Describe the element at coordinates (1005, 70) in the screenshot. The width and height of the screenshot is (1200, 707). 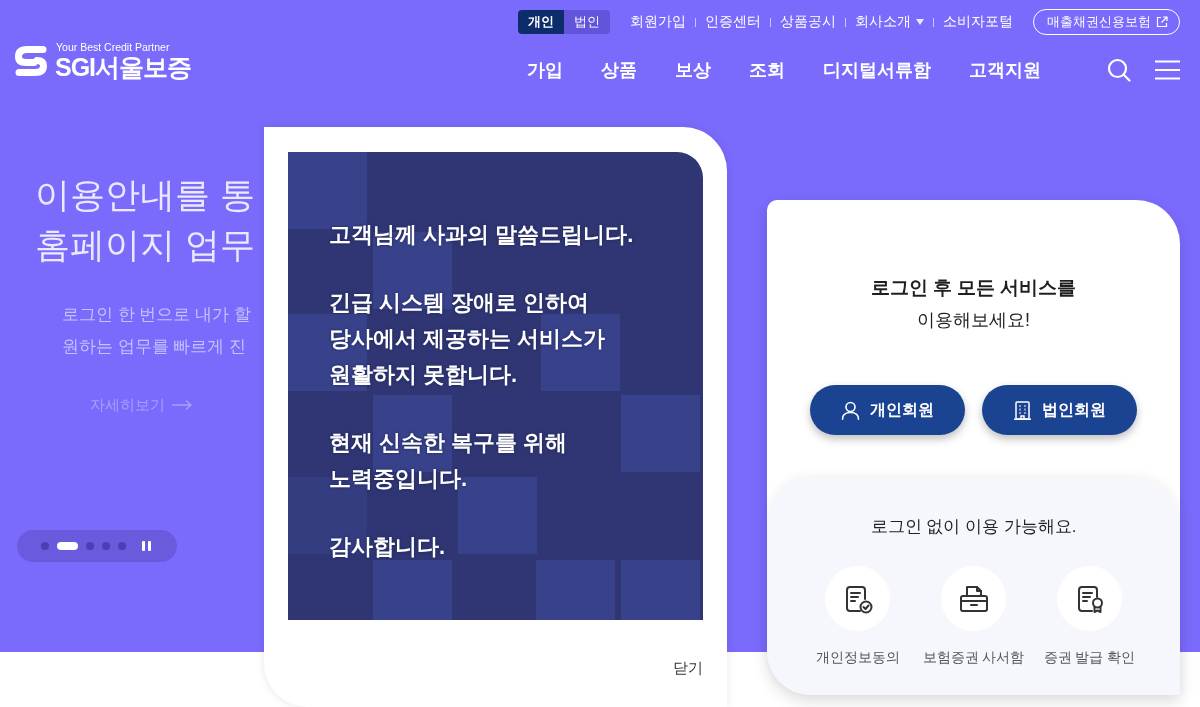
I see `nav-link: 고객지원` at that location.